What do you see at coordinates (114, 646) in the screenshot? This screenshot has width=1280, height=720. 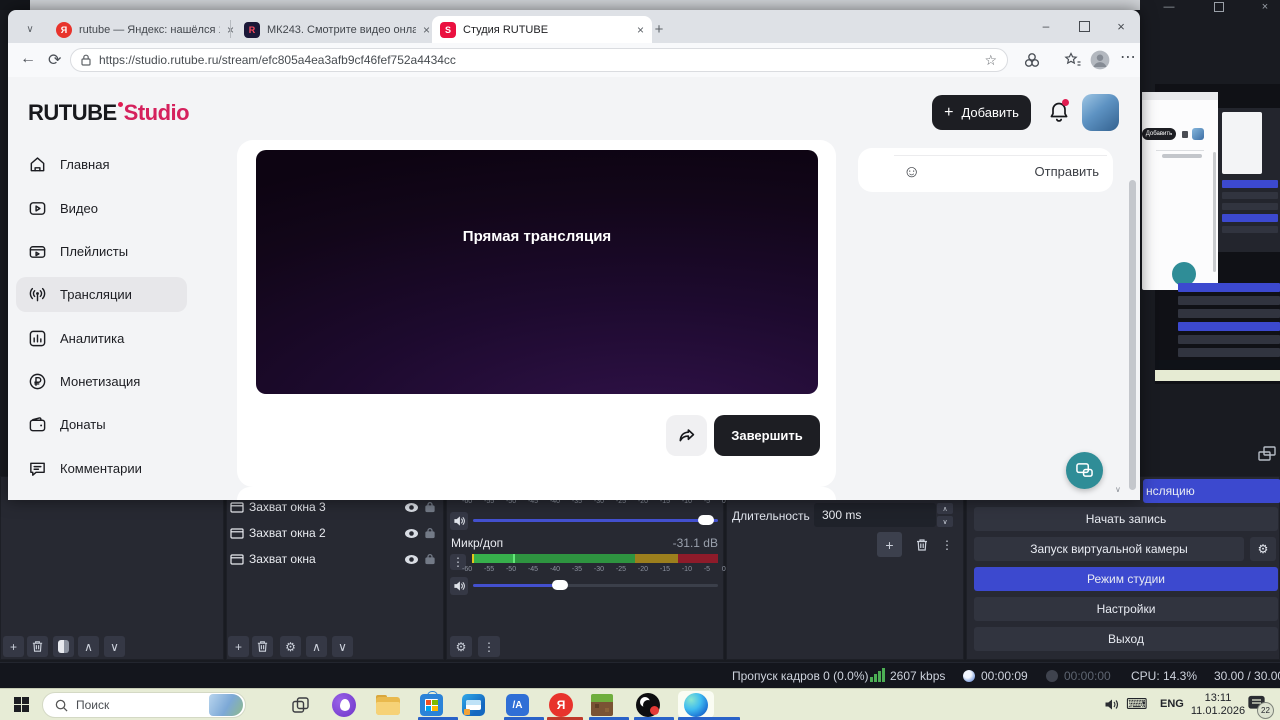 I see `scene-down-button: ∨` at bounding box center [114, 646].